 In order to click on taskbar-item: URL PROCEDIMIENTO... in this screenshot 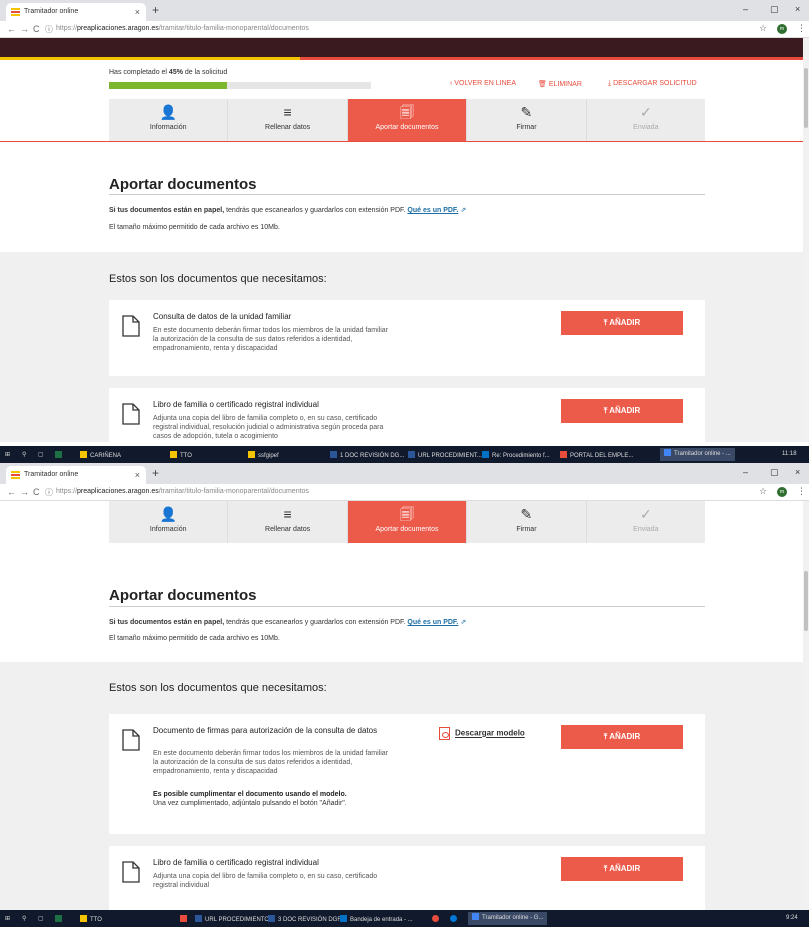, I will do `click(234, 919)`.